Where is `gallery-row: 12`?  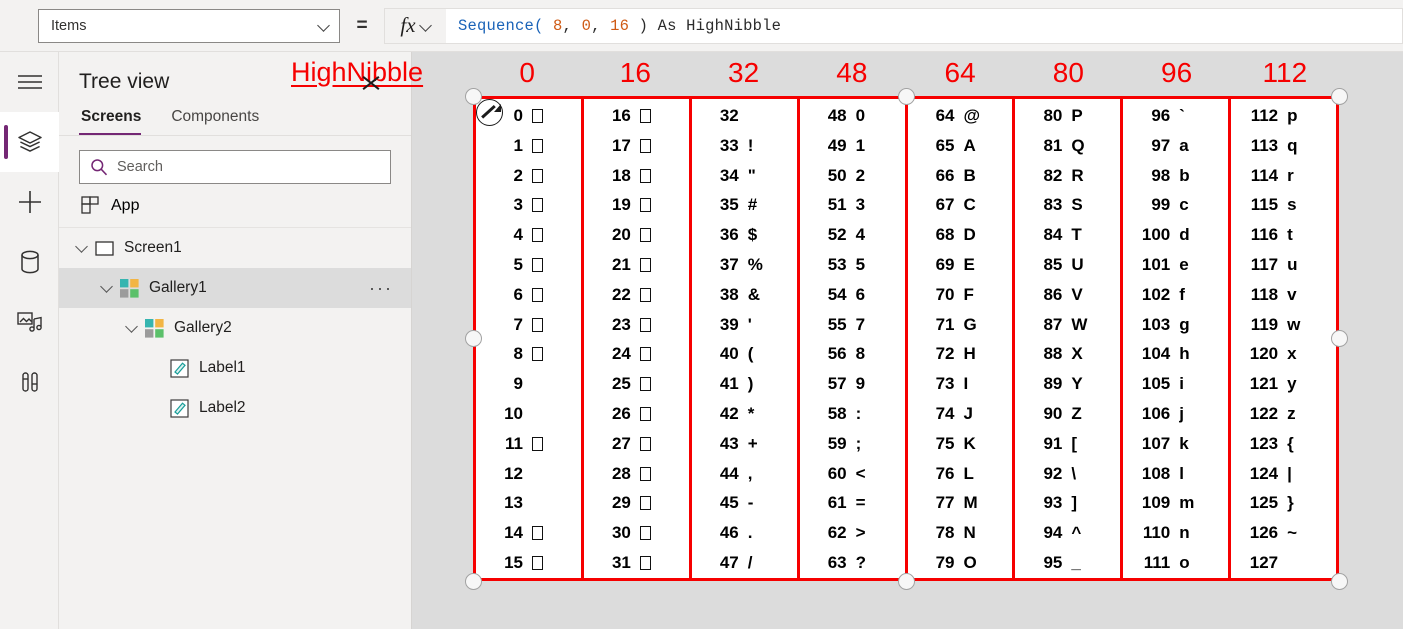
gallery-row: 12 is located at coordinates (528, 474).